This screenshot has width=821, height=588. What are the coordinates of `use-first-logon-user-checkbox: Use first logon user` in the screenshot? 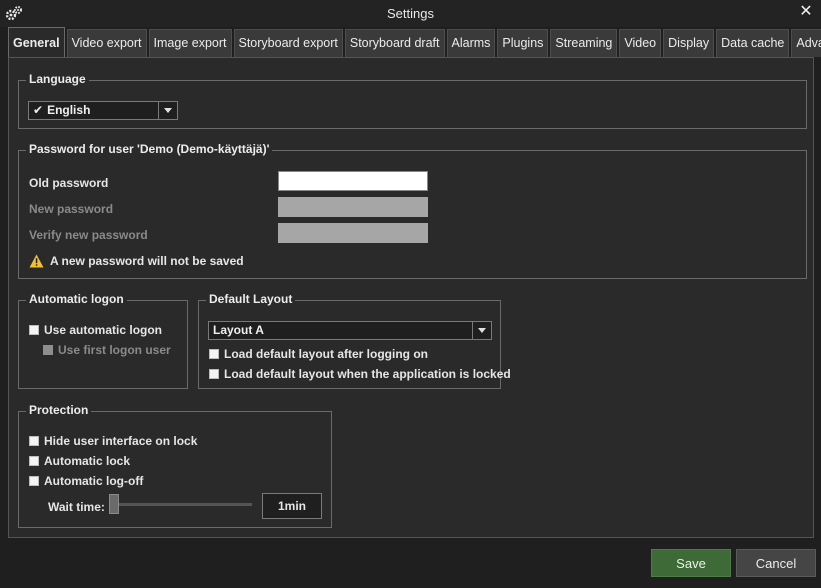 It's located at (107, 350).